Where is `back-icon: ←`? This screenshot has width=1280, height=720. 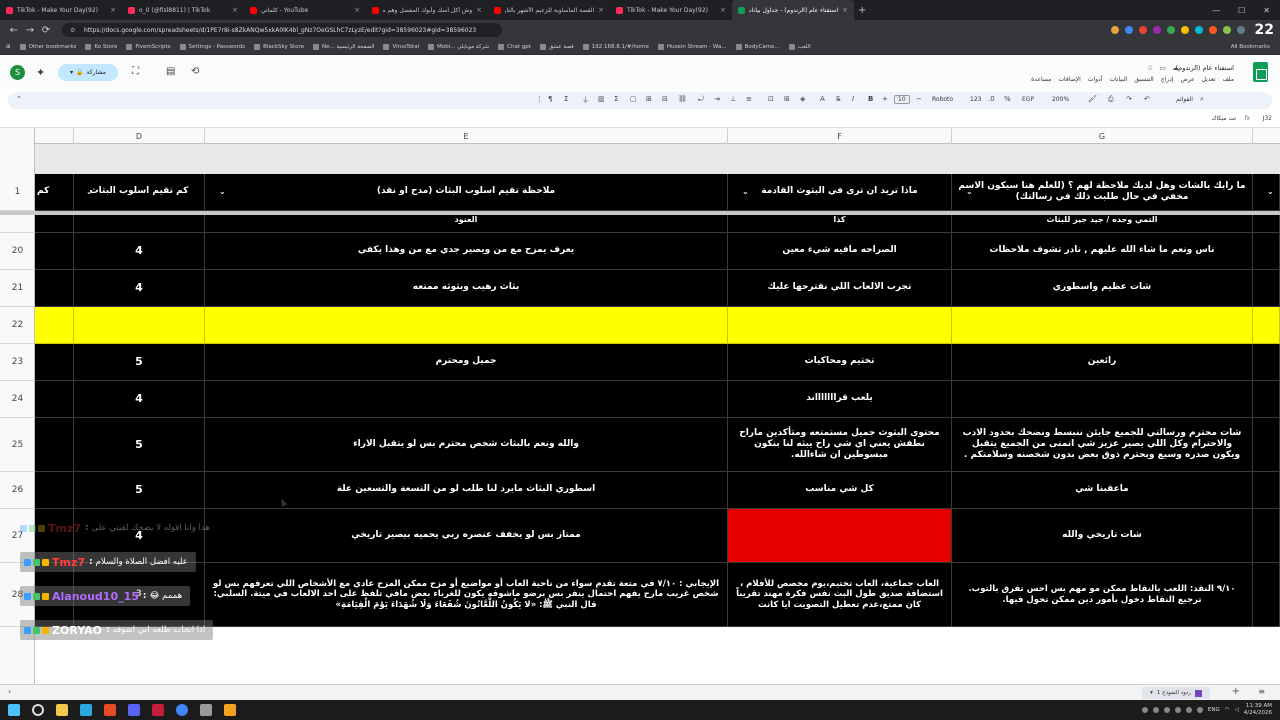
back-icon: ← is located at coordinates (14, 30).